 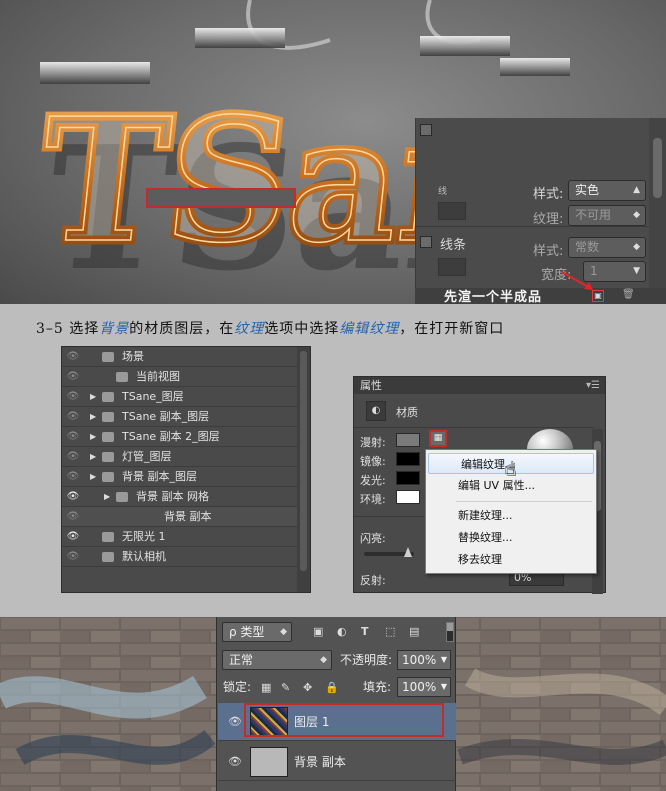 I want to click on lock-brush-icon: ✎, so click(x=285, y=687).